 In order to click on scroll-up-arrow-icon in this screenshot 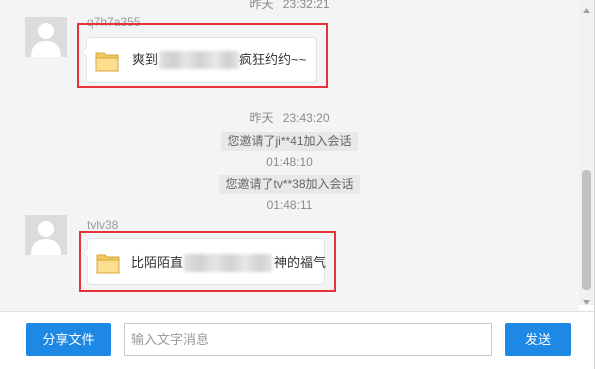, I will do `click(586, 7)`.